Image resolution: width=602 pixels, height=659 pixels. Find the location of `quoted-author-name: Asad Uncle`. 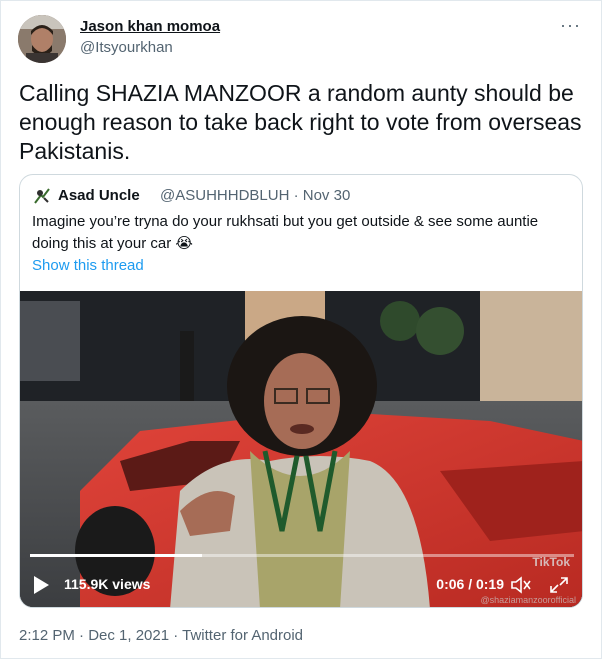

quoted-author-name: Asad Uncle is located at coordinates (99, 195).